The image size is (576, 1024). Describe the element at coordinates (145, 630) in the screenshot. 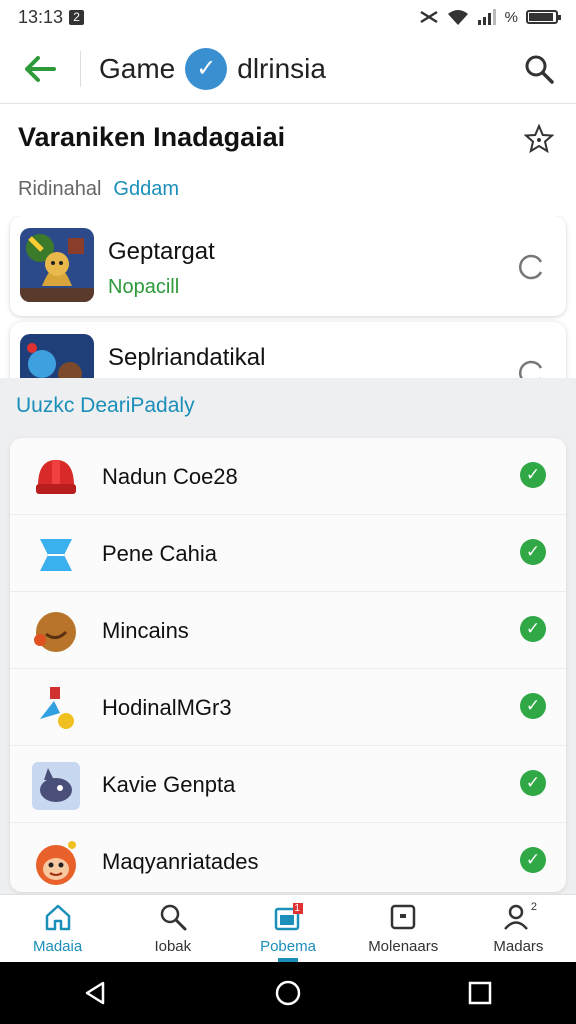

I see `list-item-label: Mincains` at that location.